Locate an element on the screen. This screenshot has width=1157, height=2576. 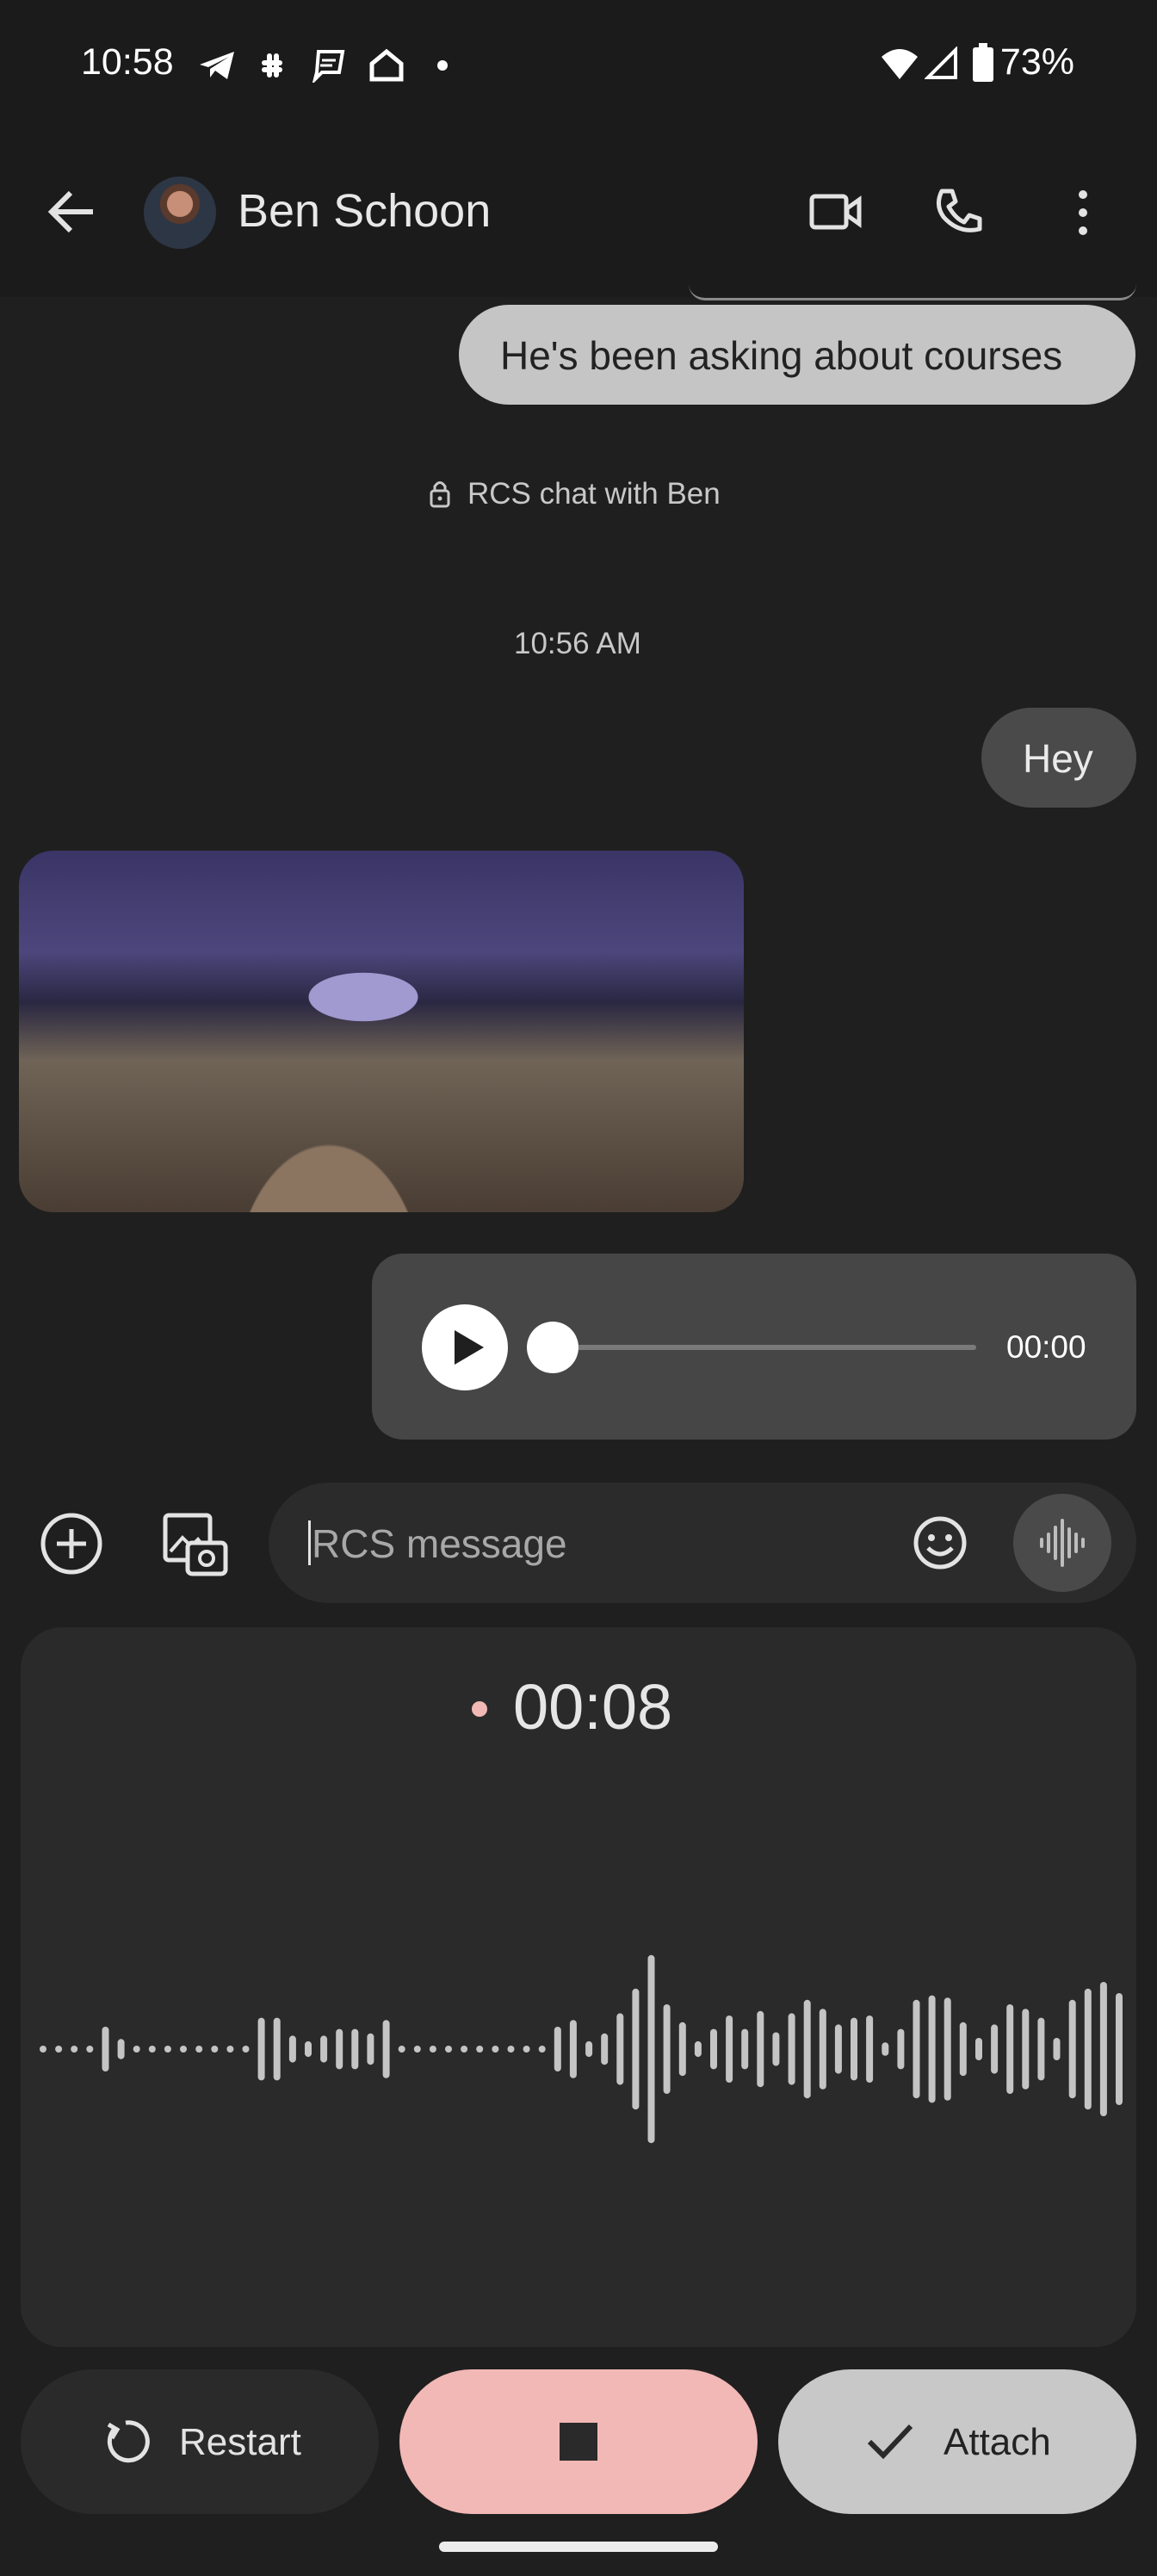
home-icon is located at coordinates (387, 65).